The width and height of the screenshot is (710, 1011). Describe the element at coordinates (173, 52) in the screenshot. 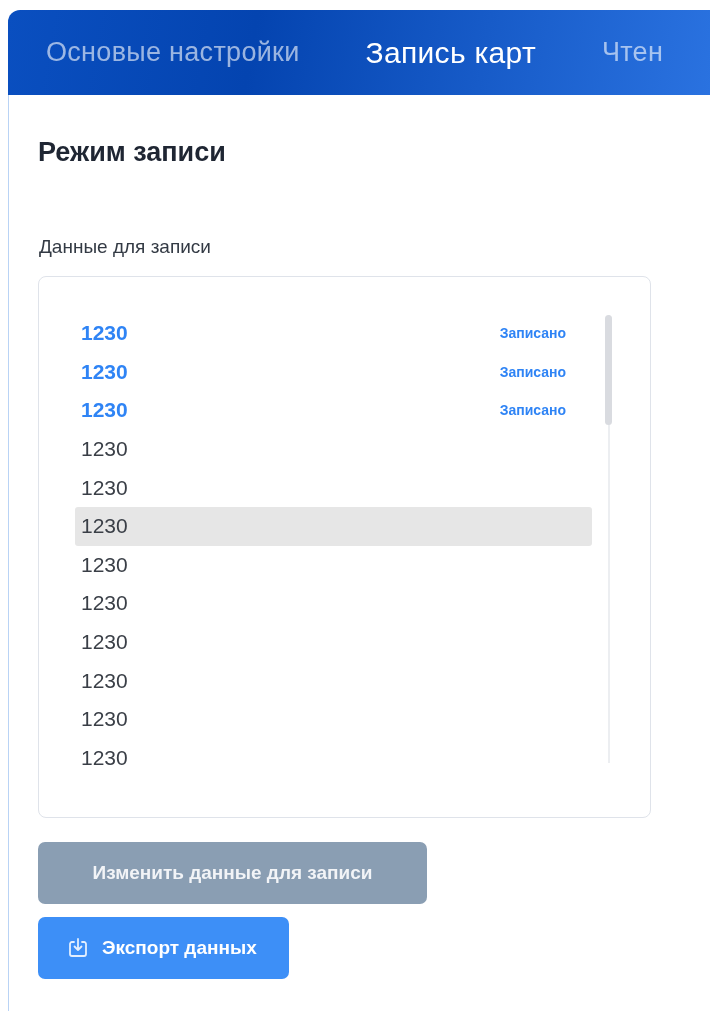

I see `tab: Основые настройки` at that location.